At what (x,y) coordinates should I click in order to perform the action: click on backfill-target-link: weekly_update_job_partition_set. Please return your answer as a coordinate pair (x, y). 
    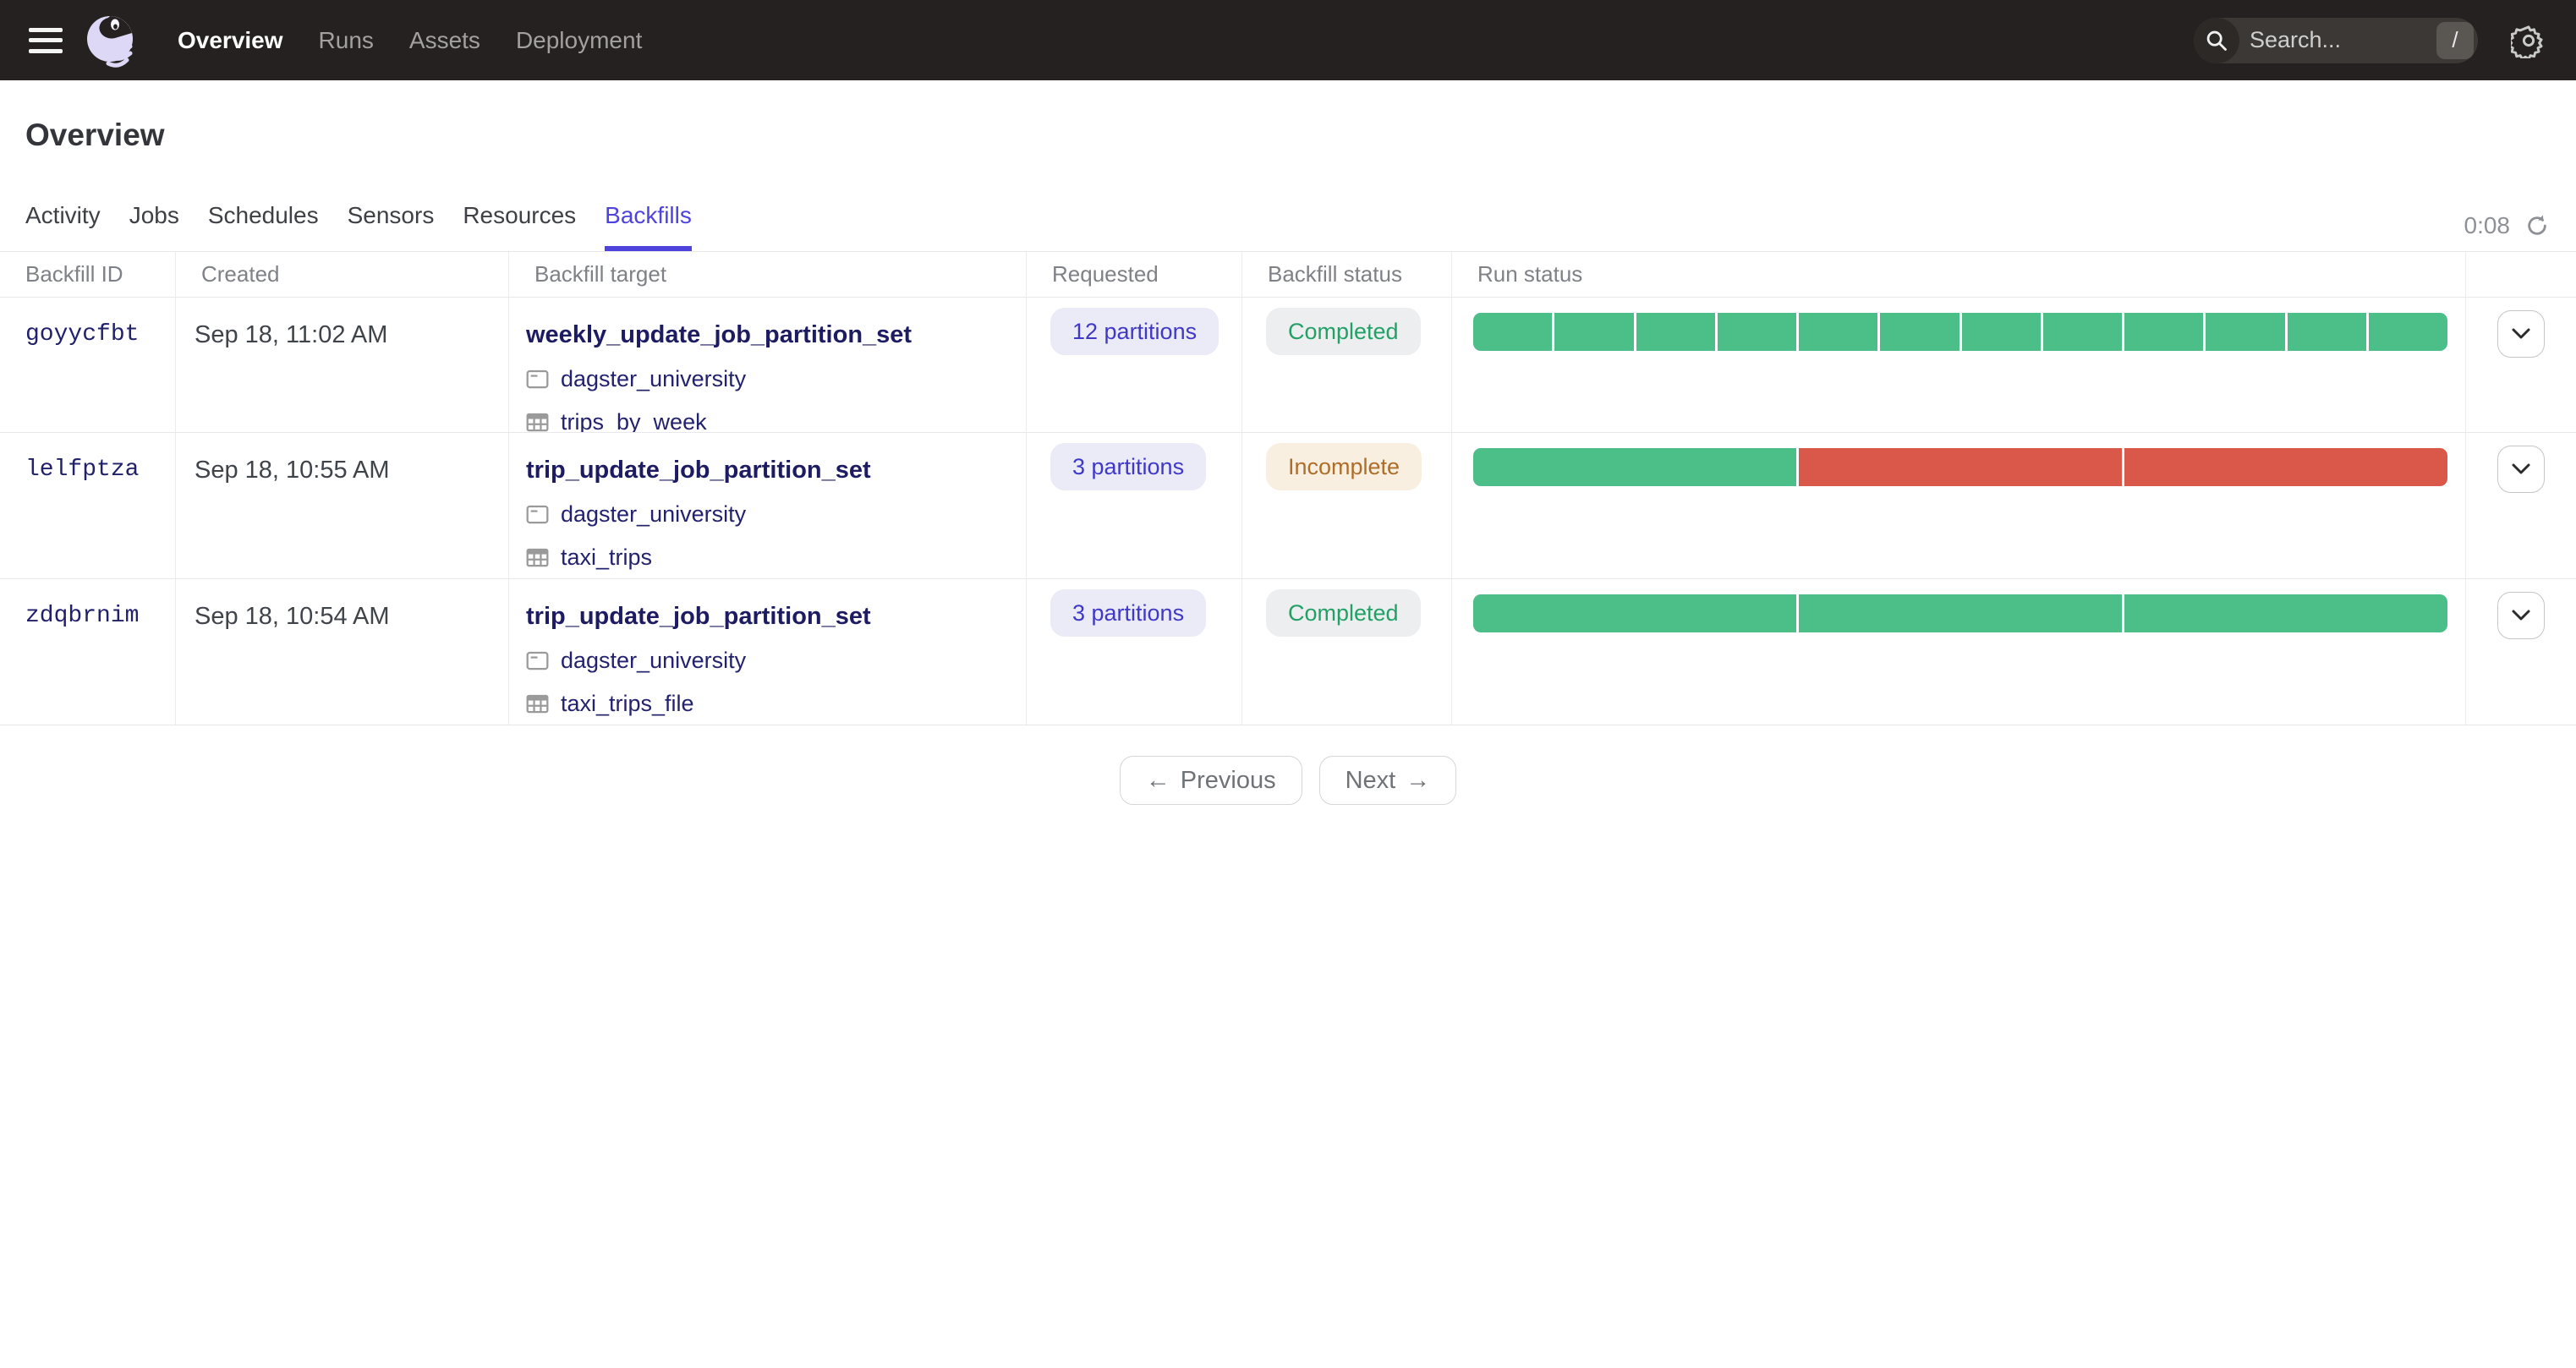
    Looking at the image, I should click on (719, 335).